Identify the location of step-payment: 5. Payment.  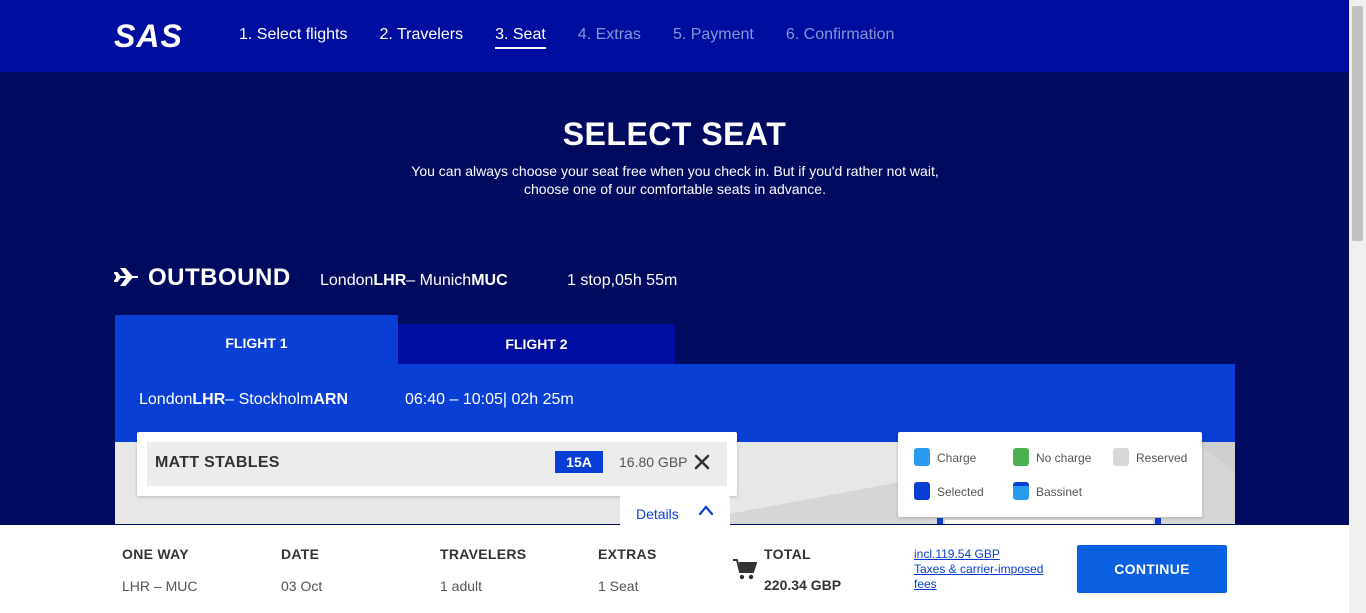
(713, 34).